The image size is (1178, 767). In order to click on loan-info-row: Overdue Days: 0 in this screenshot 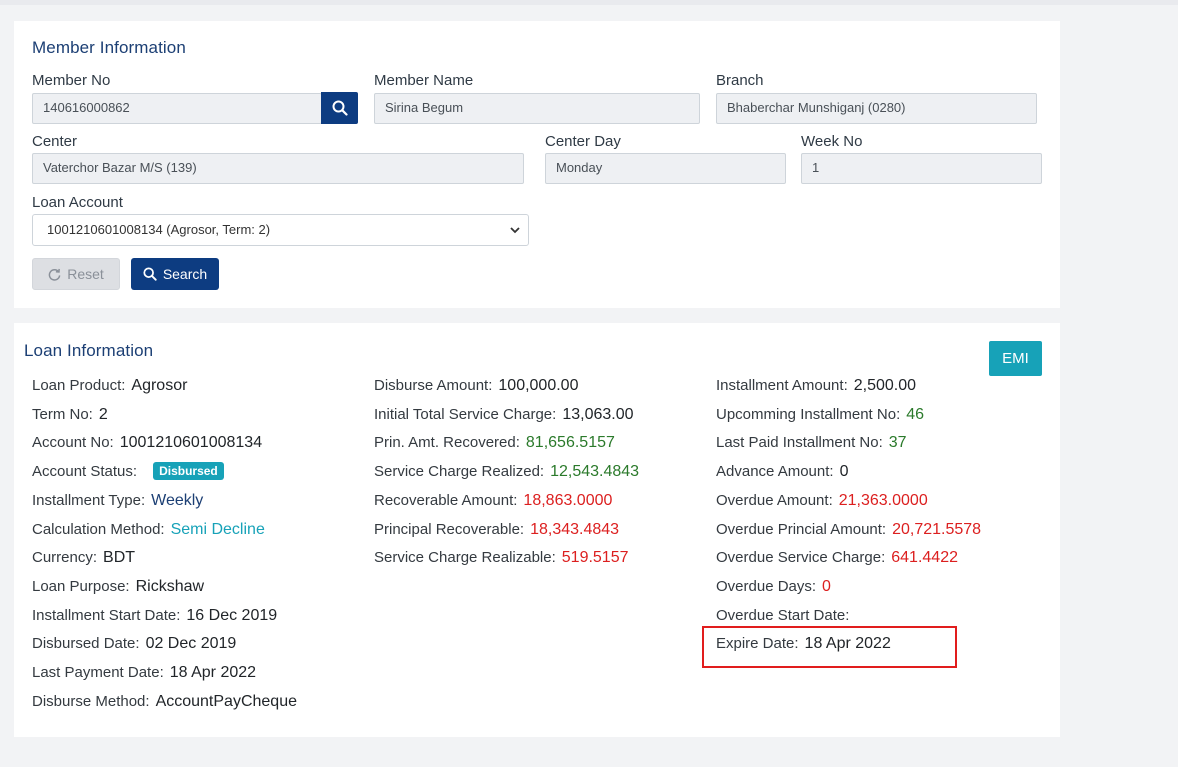, I will do `click(773, 587)`.